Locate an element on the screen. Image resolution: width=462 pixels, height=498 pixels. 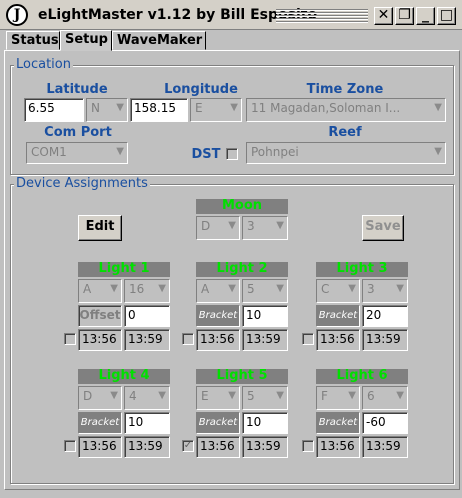
light-3-checkbox is located at coordinates (308, 339).